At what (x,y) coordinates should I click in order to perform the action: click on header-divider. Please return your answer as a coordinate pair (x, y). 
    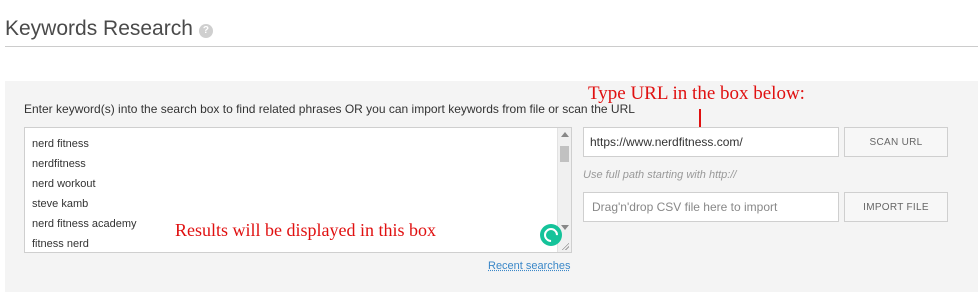
    Looking at the image, I should click on (491, 46).